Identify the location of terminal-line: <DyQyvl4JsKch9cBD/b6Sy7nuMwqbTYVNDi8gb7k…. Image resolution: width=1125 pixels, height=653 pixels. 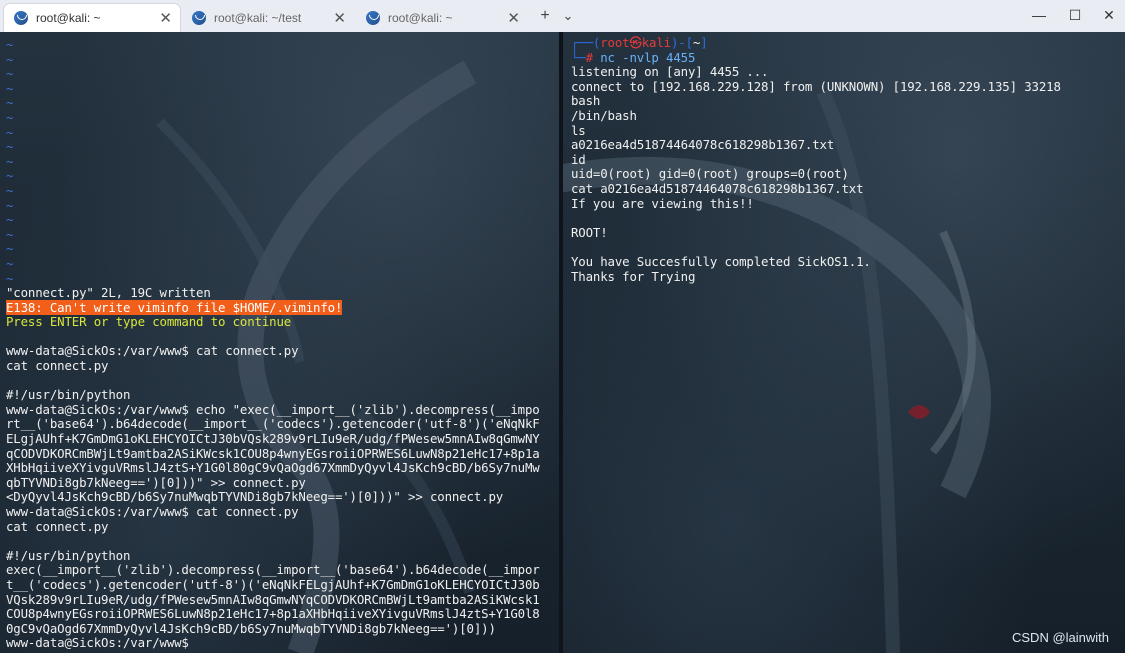
(255, 497).